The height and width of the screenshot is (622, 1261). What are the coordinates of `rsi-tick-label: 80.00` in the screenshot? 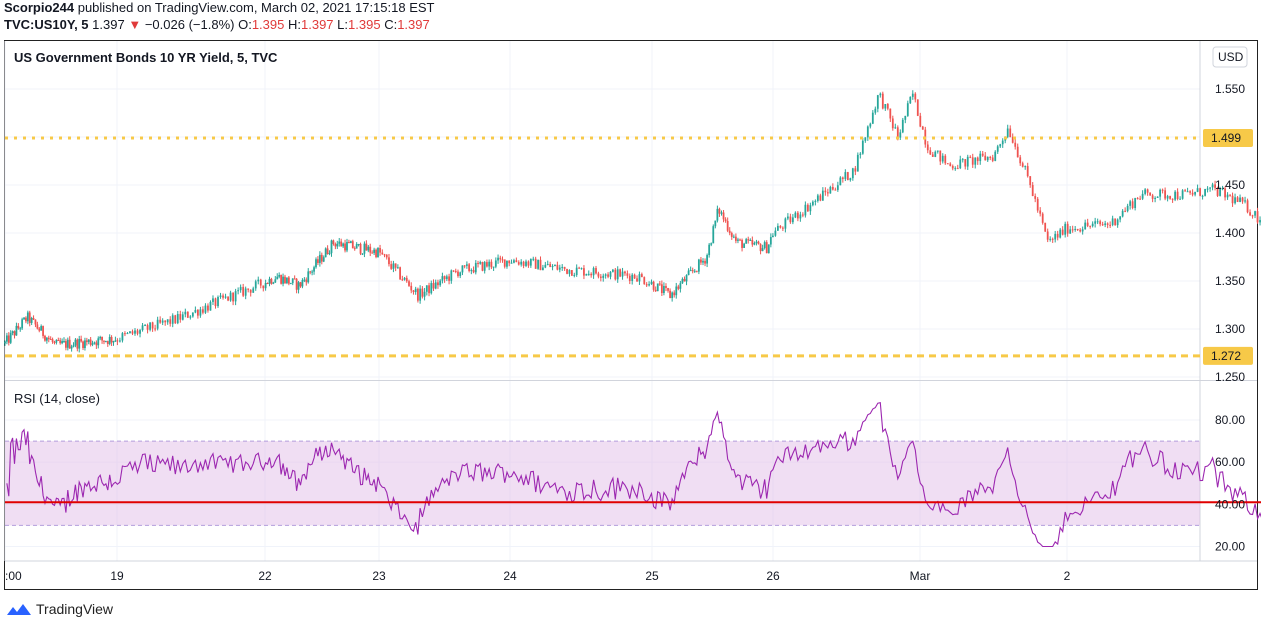 It's located at (1230, 420).